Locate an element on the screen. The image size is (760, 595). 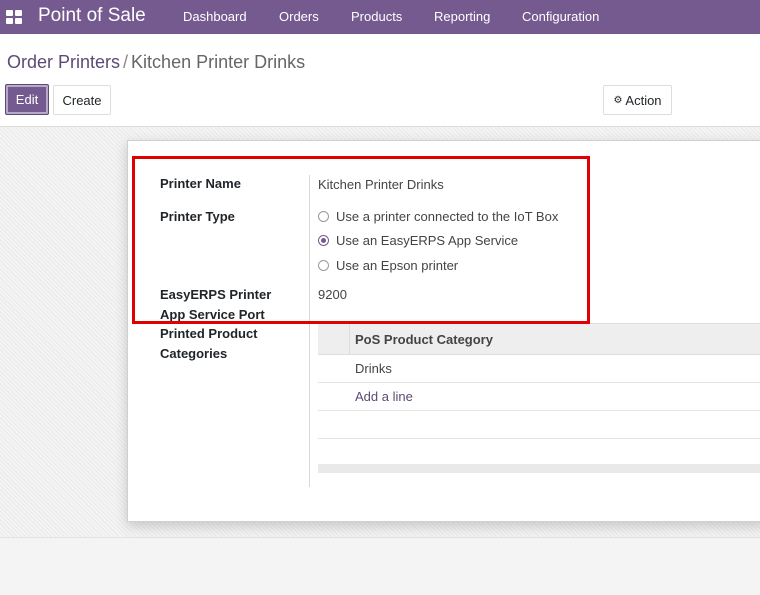
breadcrumb: Order Printers / Kitchen Printer Drinks is located at coordinates (156, 62).